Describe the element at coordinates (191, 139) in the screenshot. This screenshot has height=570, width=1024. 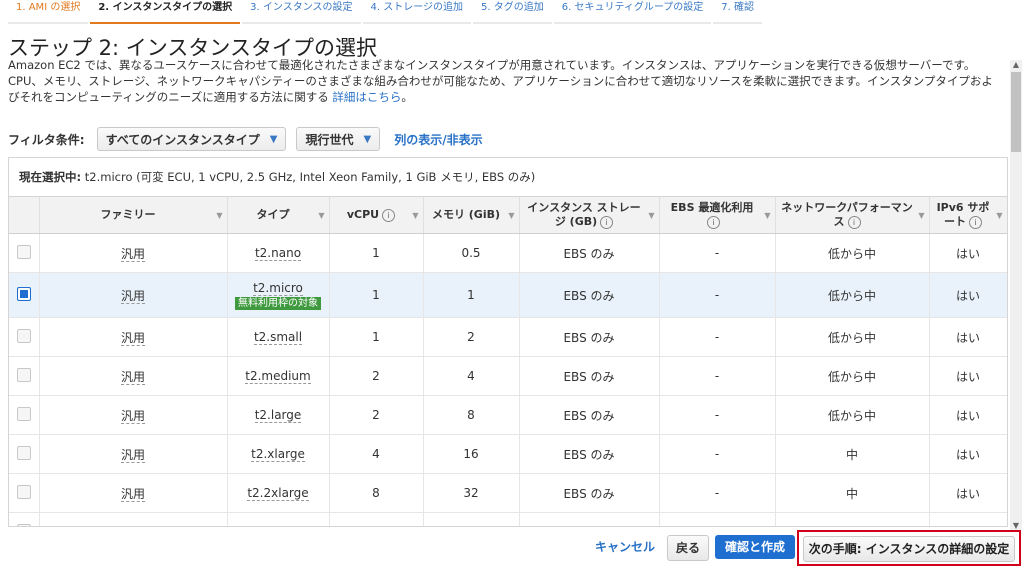
I see `instance-type-filter-select: すべてのインスタンスタイプ ▼` at that location.